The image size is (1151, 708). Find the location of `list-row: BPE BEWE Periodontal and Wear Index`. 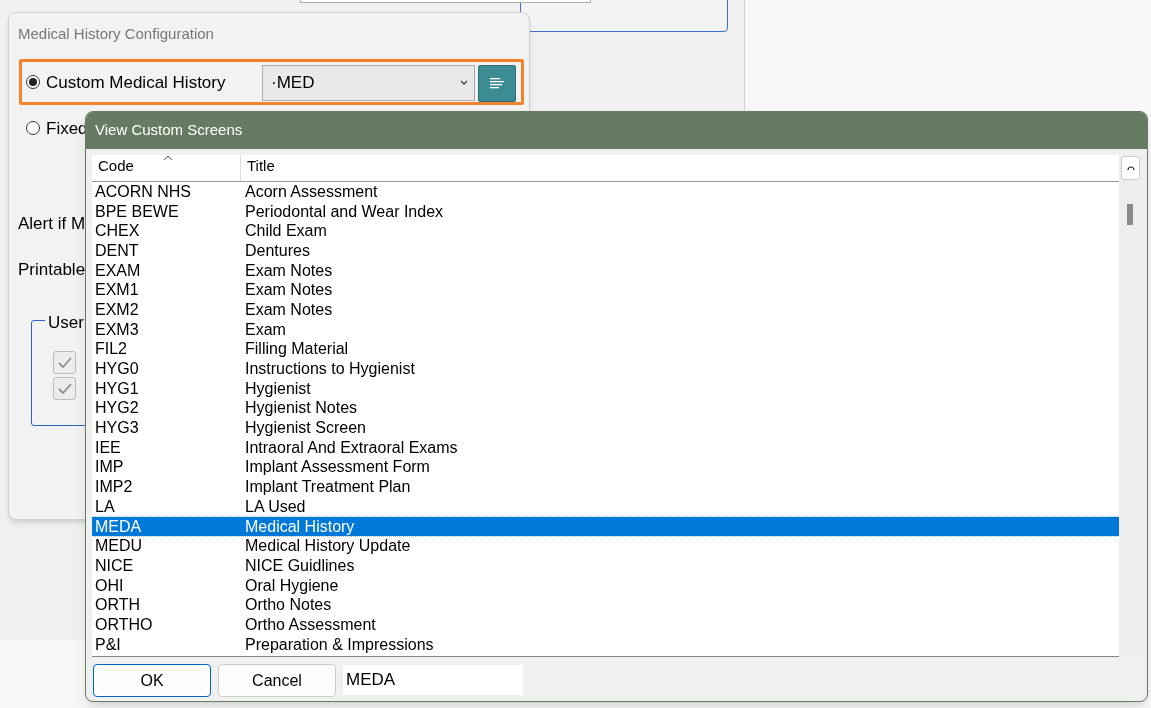

list-row: BPE BEWE Periodontal and Wear Index is located at coordinates (605, 211).